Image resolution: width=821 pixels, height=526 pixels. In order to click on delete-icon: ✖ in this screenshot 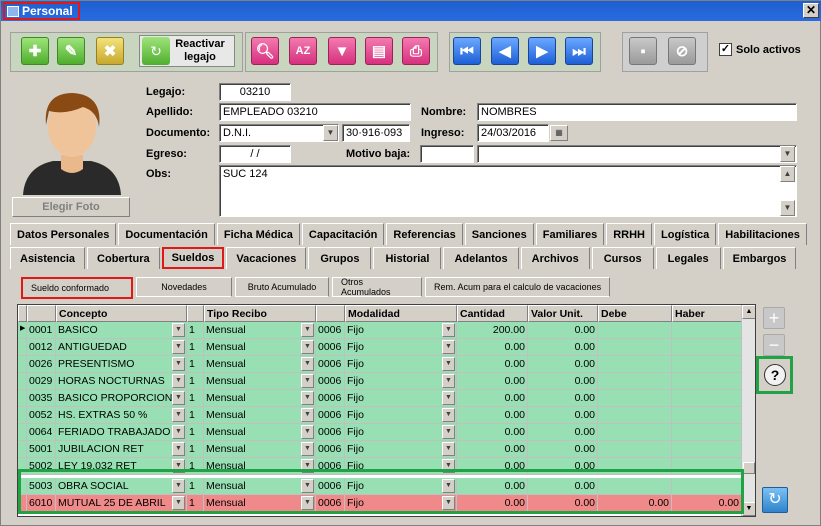, I will do `click(110, 51)`.